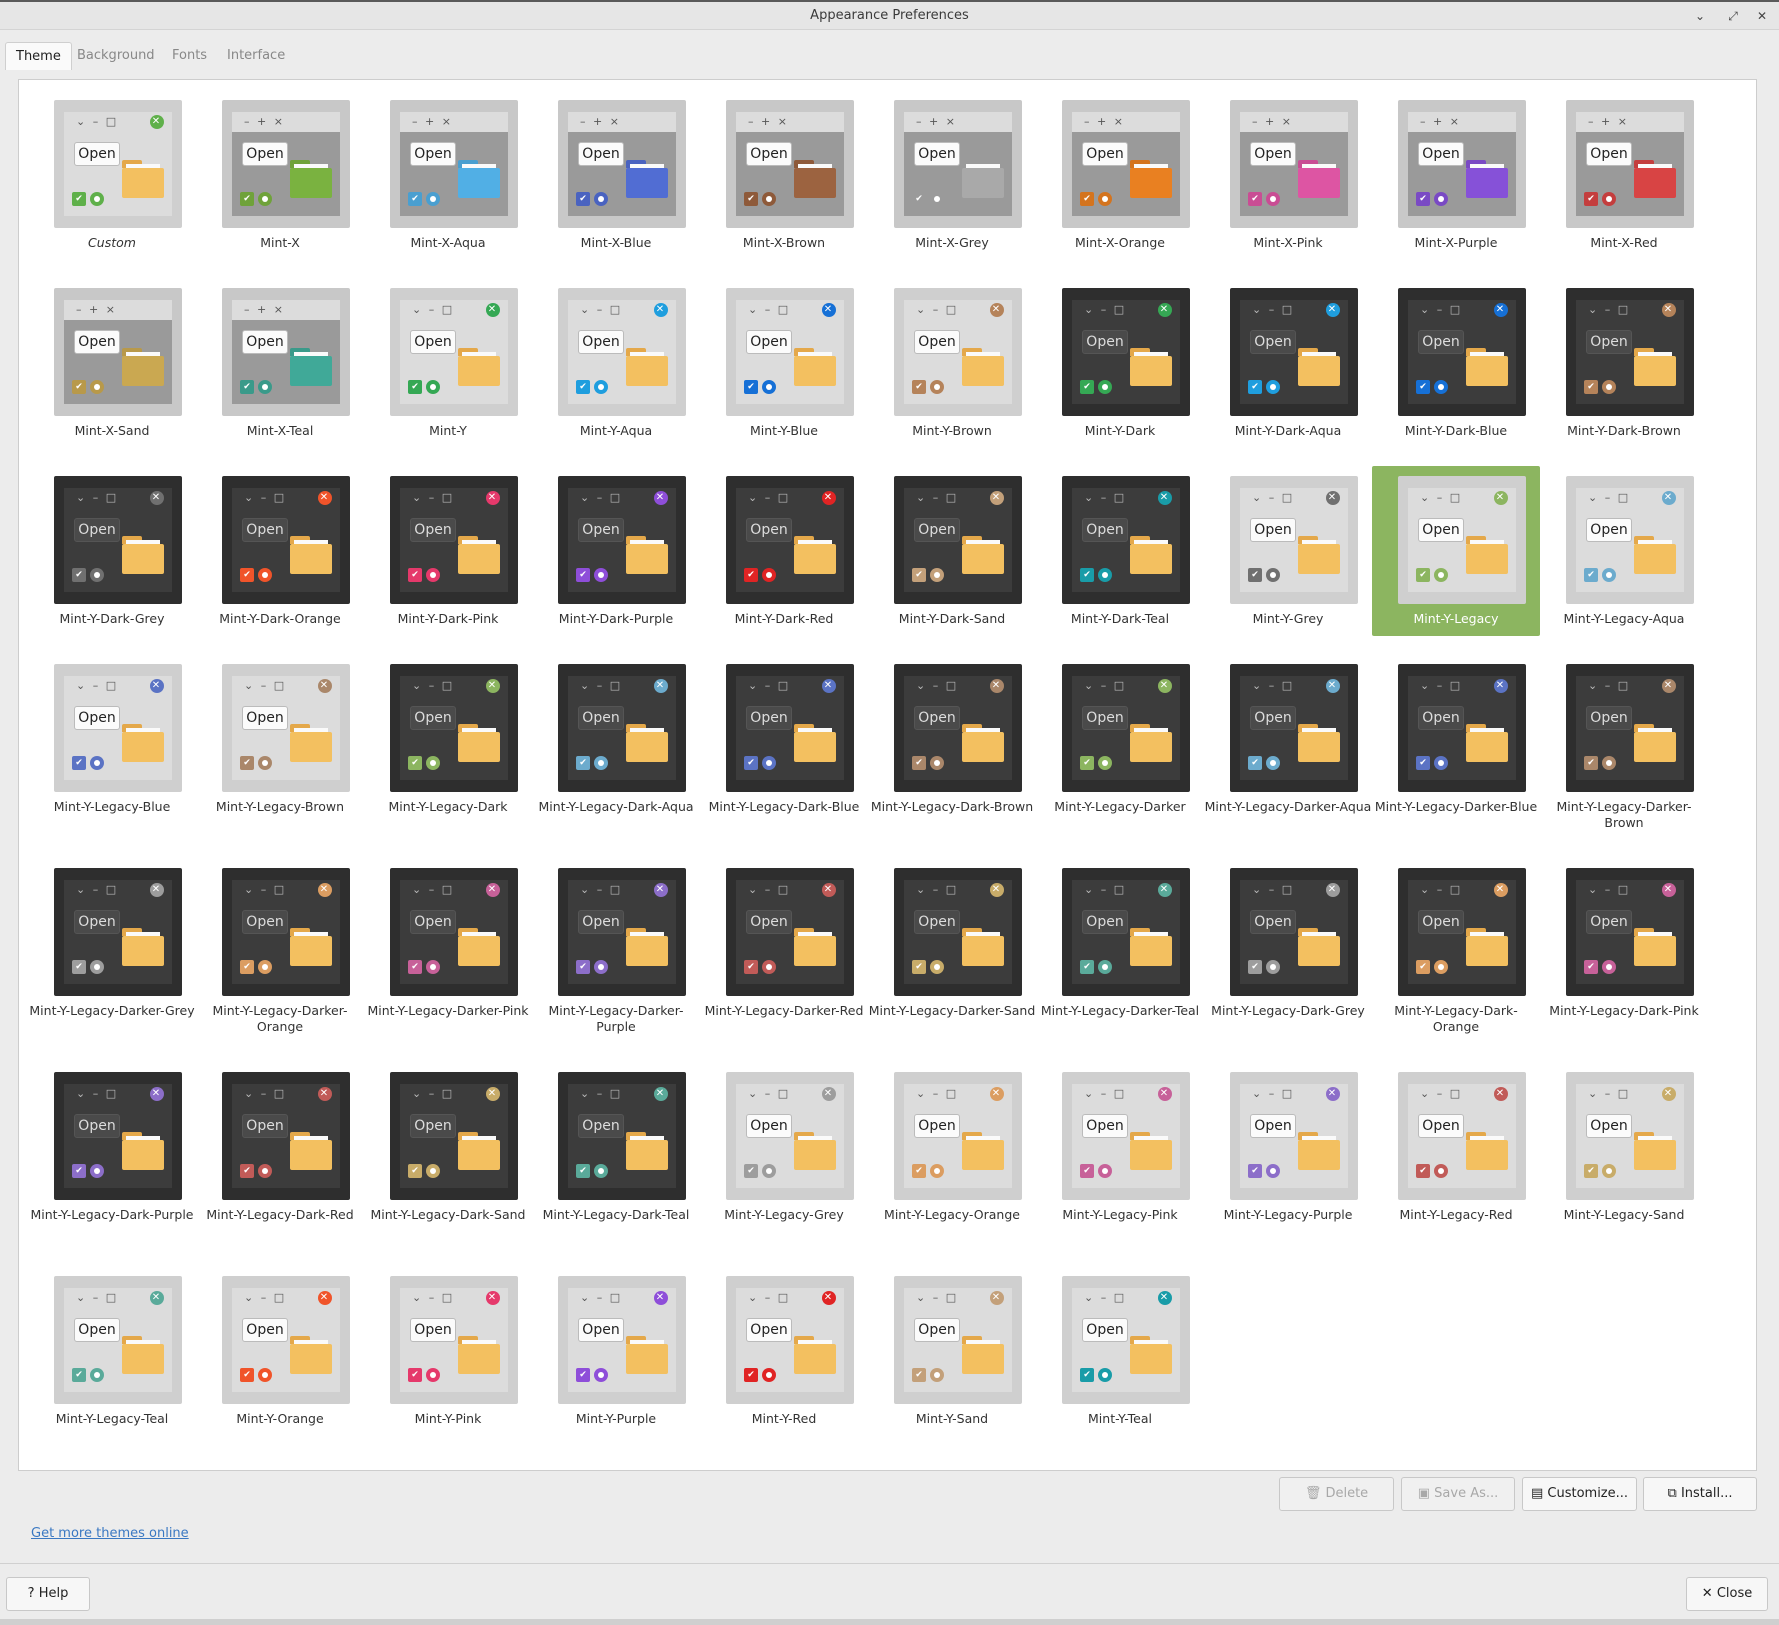 The width and height of the screenshot is (1779, 1625). What do you see at coordinates (952, 744) in the screenshot?
I see `theme-item: ⌄ – □ ✕ Open ✔ Mint-Y-Legacy-Dark-Brown` at bounding box center [952, 744].